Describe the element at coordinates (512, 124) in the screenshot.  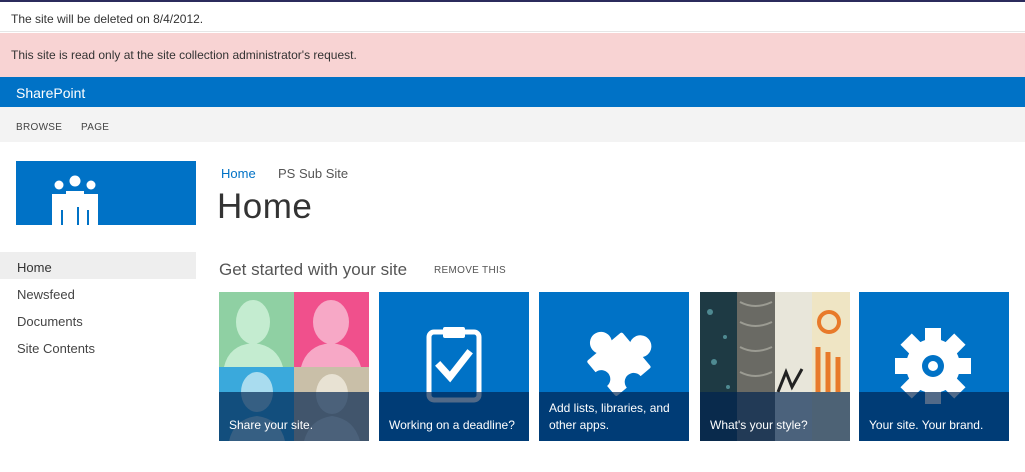
I see `ribbon: BROWSE PAGE` at that location.